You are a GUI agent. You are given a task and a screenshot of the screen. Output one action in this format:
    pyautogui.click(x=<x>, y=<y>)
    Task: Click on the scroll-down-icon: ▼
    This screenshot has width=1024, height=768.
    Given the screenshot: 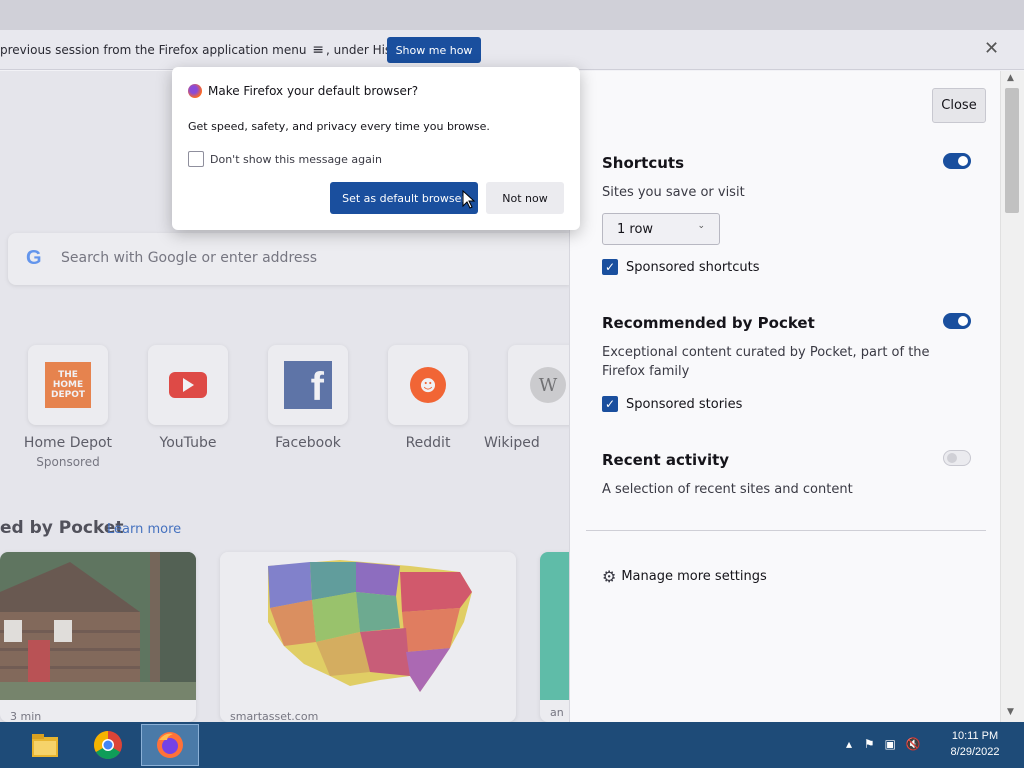 What is the action you would take?
    pyautogui.click(x=1010, y=712)
    